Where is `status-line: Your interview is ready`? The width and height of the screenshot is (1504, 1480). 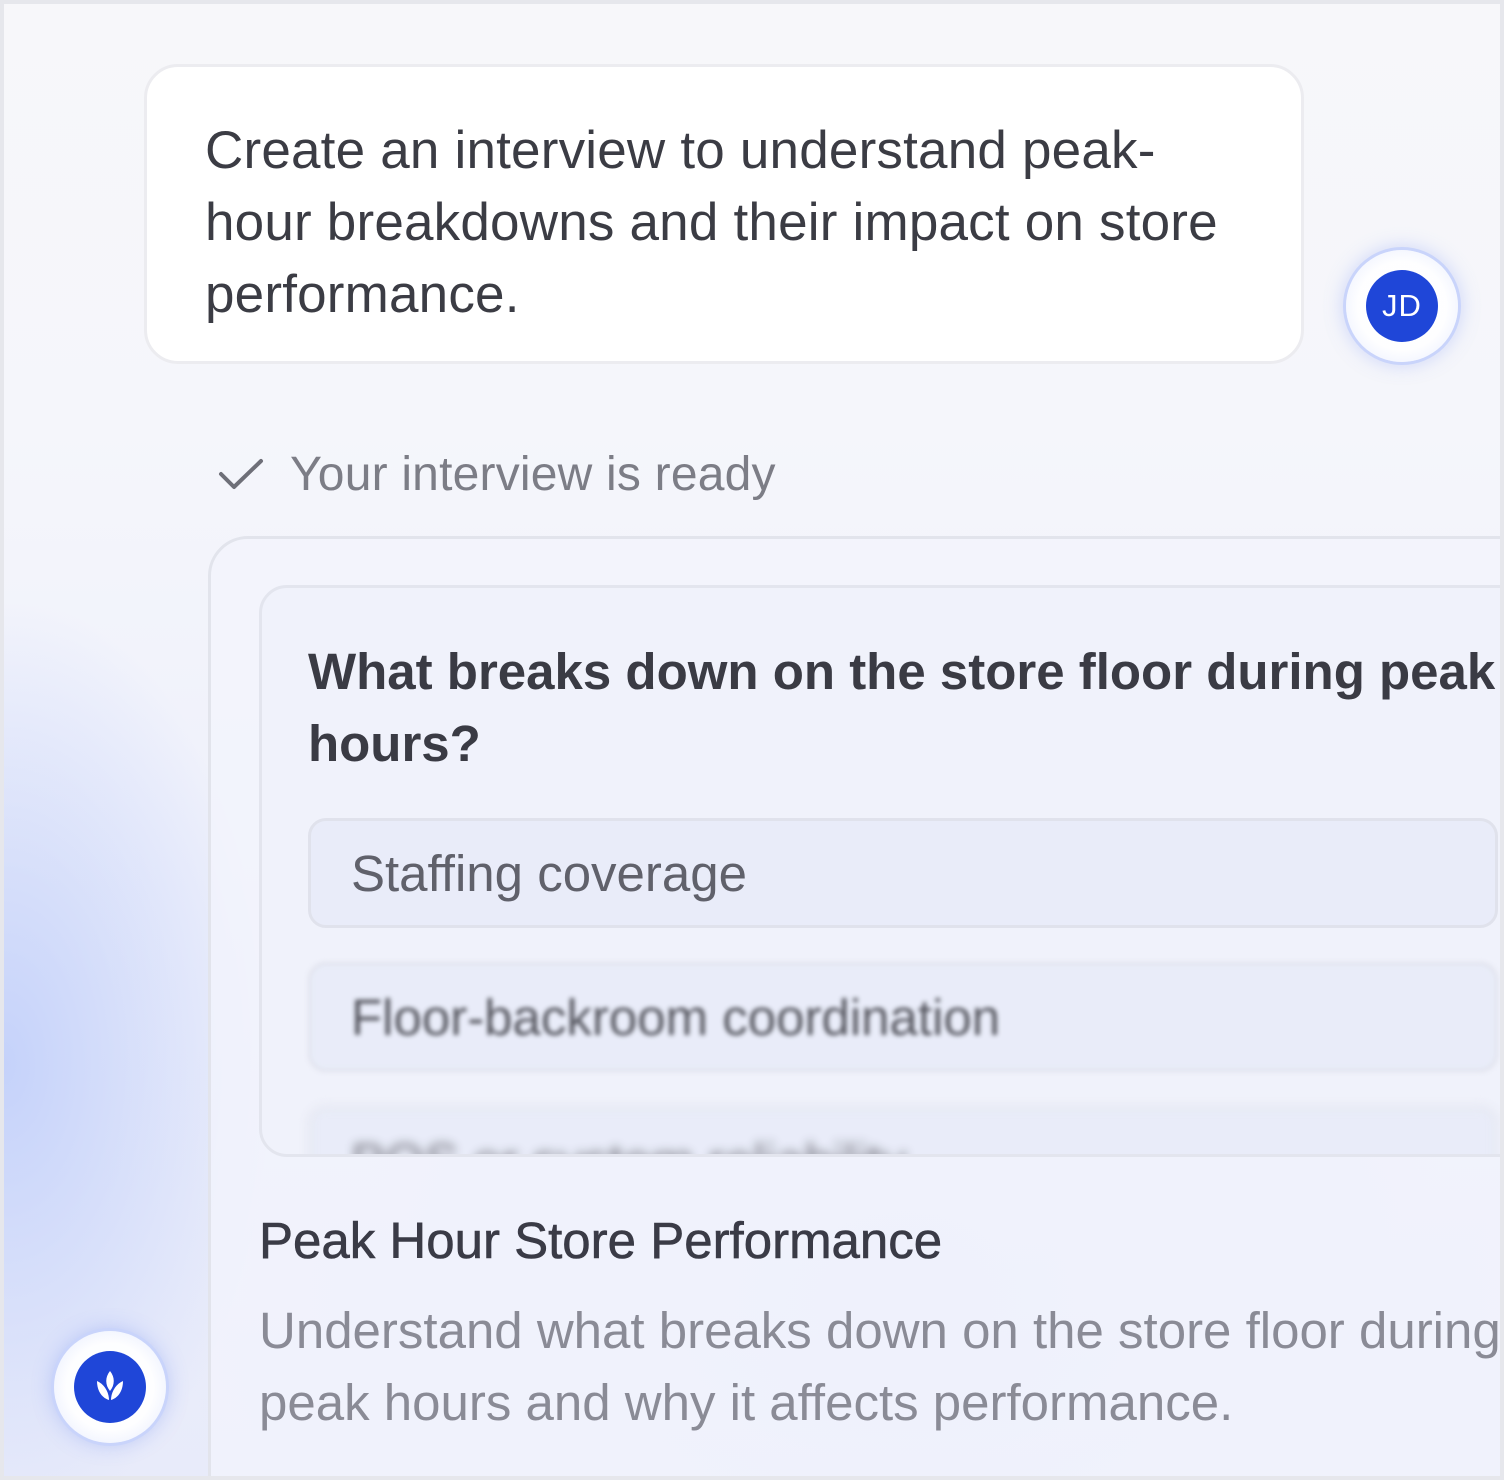
status-line: Your interview is ready is located at coordinates (495, 474).